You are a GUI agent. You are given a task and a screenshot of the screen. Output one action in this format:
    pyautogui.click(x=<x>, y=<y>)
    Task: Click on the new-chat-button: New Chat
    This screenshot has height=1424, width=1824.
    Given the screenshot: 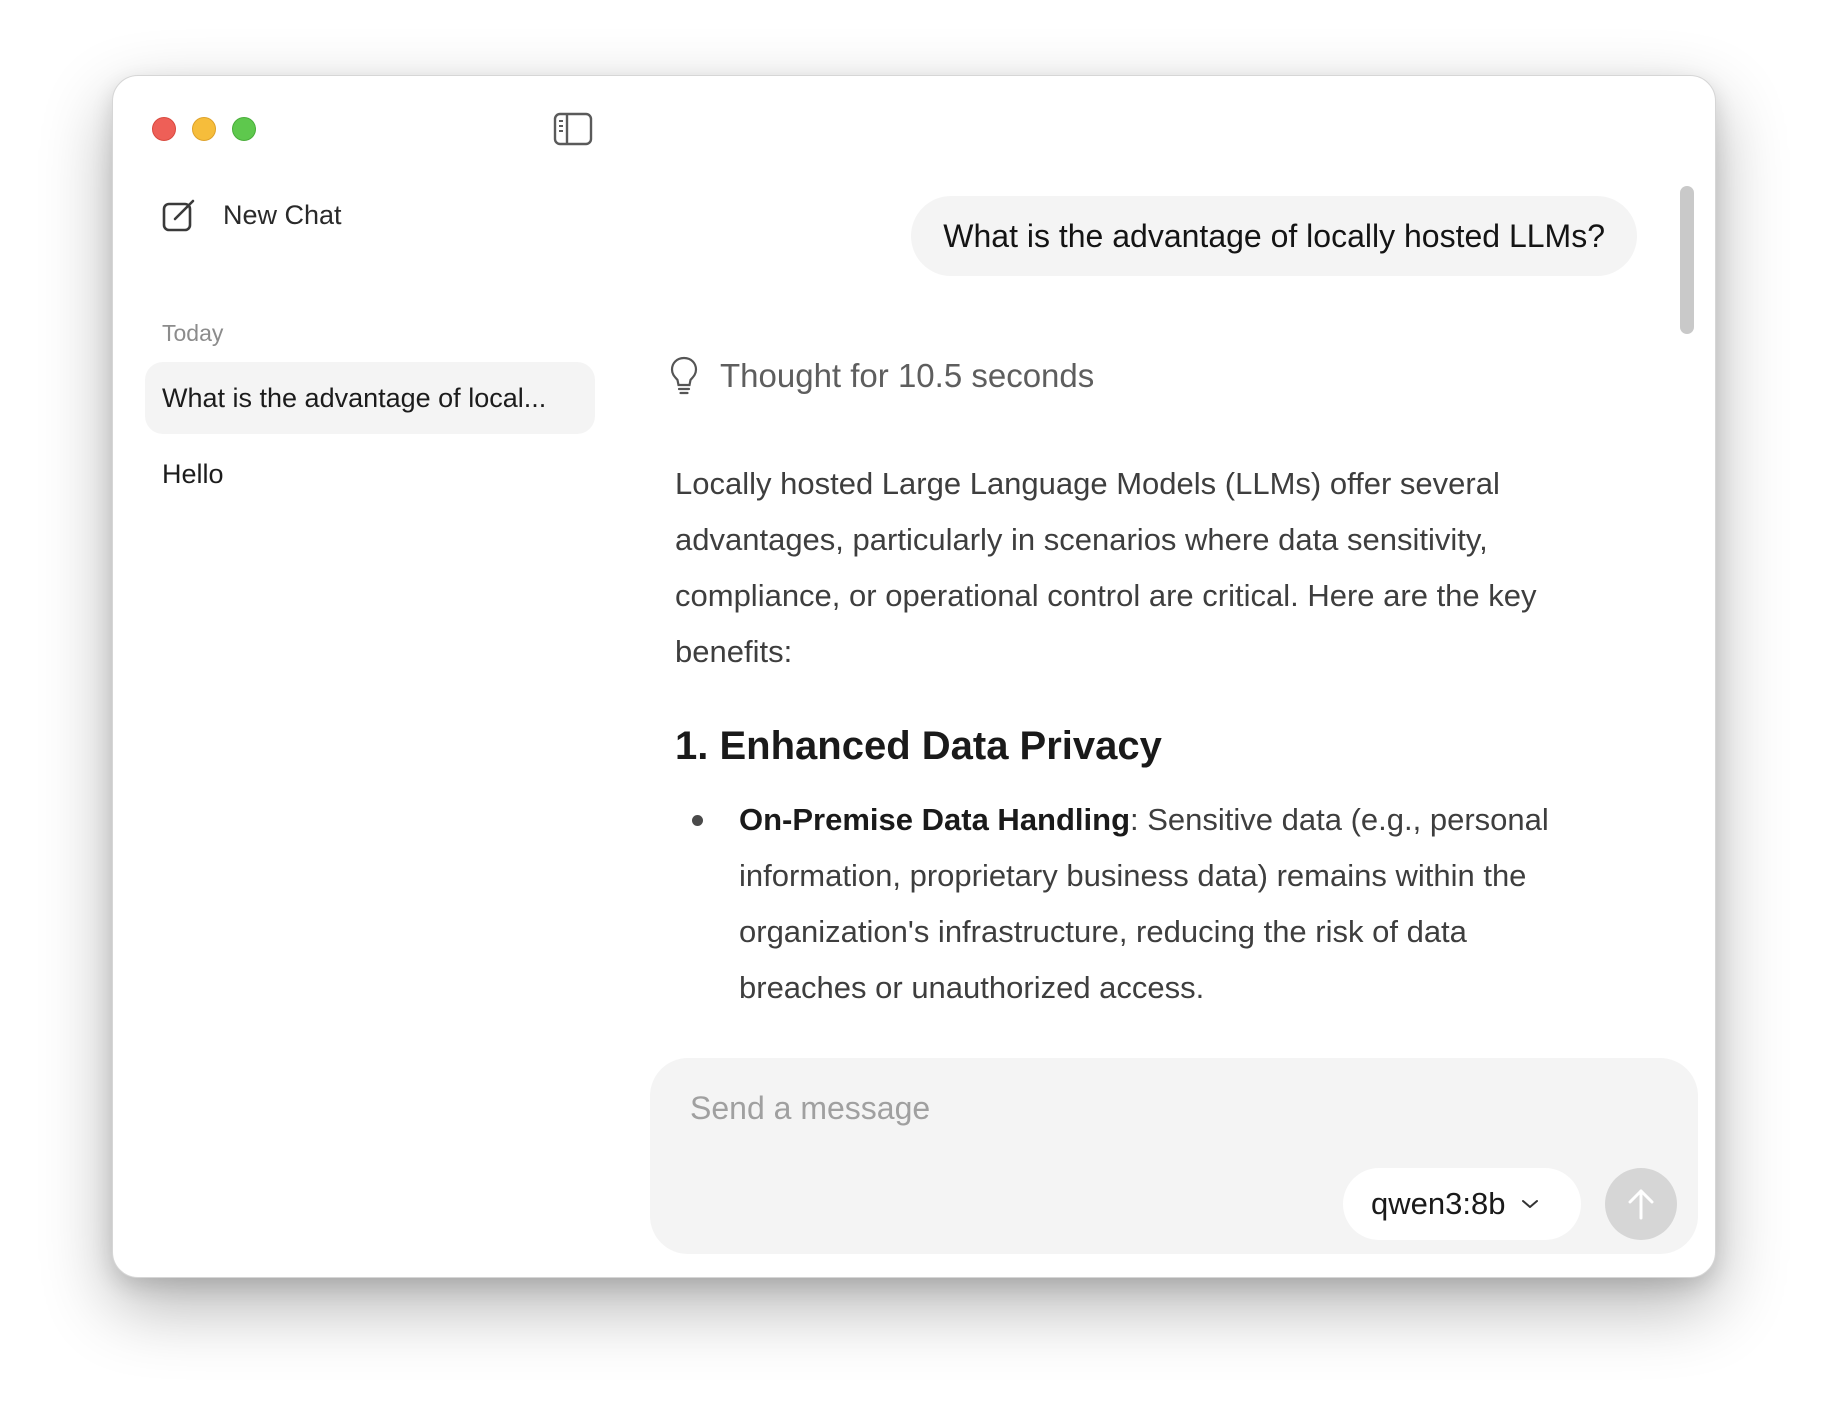 What is the action you would take?
    pyautogui.click(x=251, y=215)
    